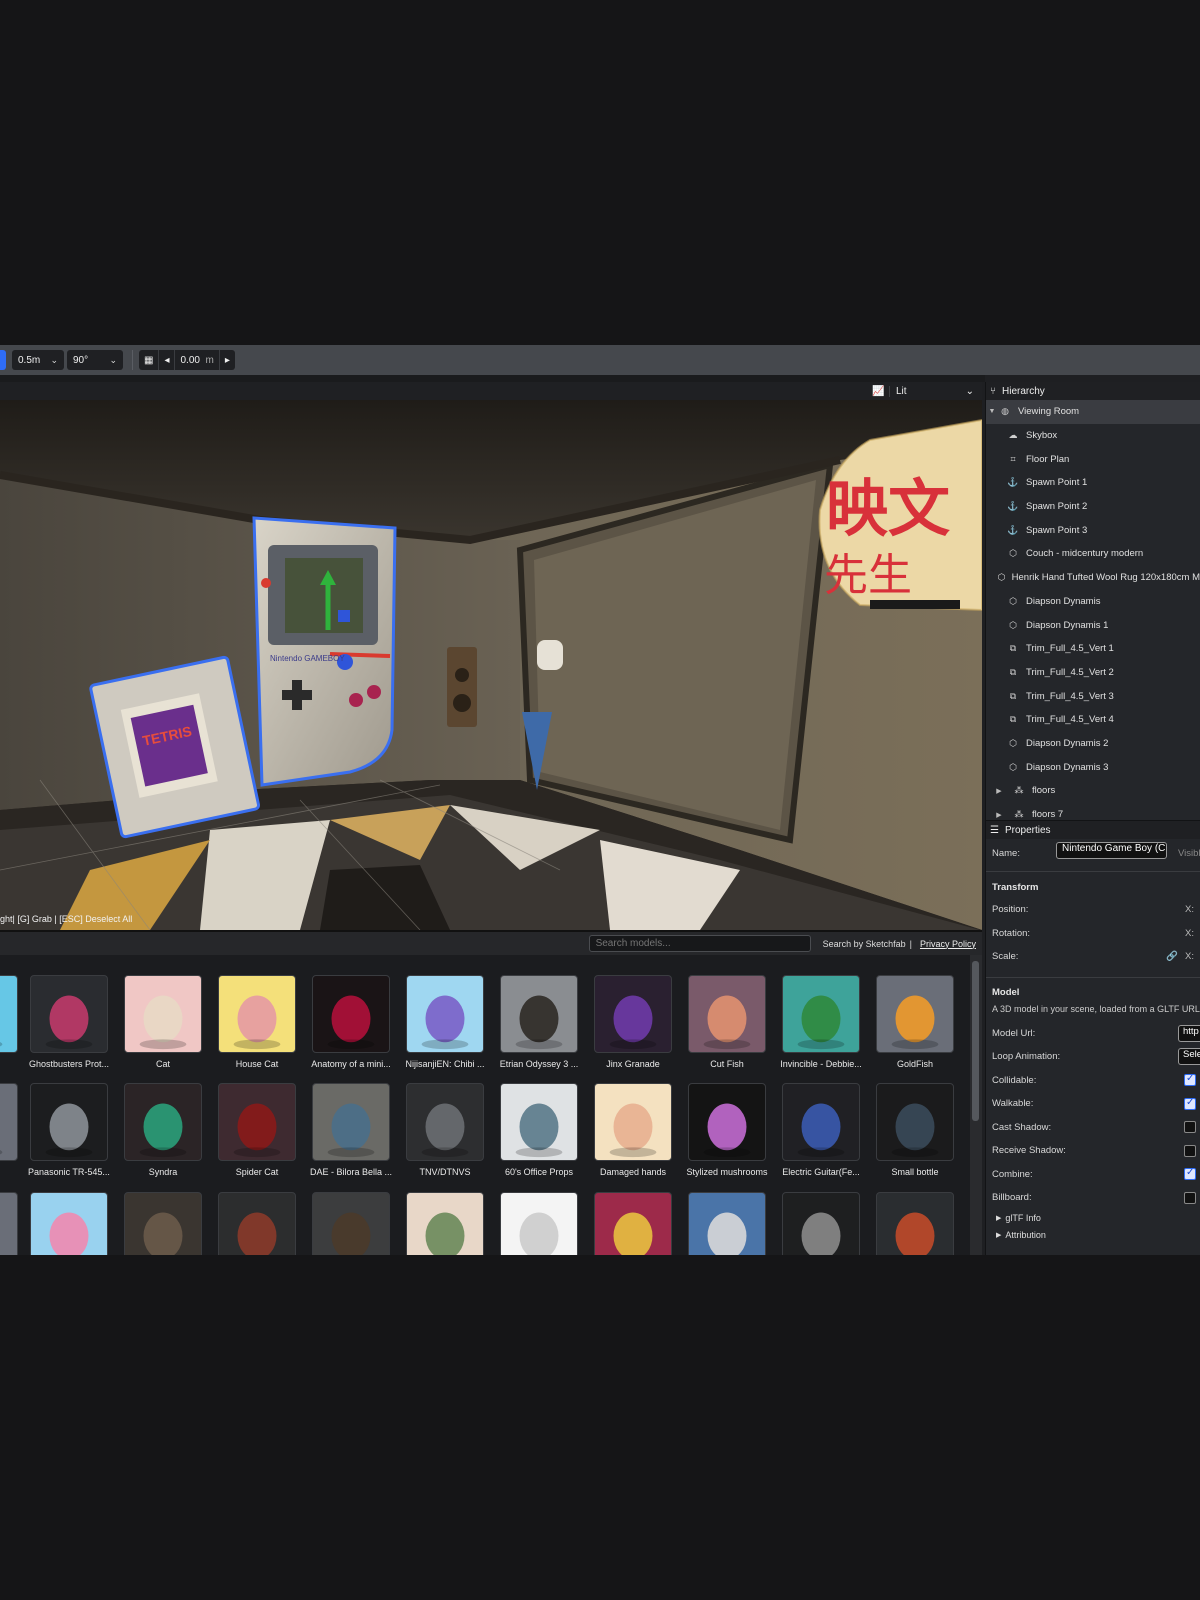 This screenshot has height=1600, width=1200. Describe the element at coordinates (699, 943) in the screenshot. I see `model-search-input` at that location.